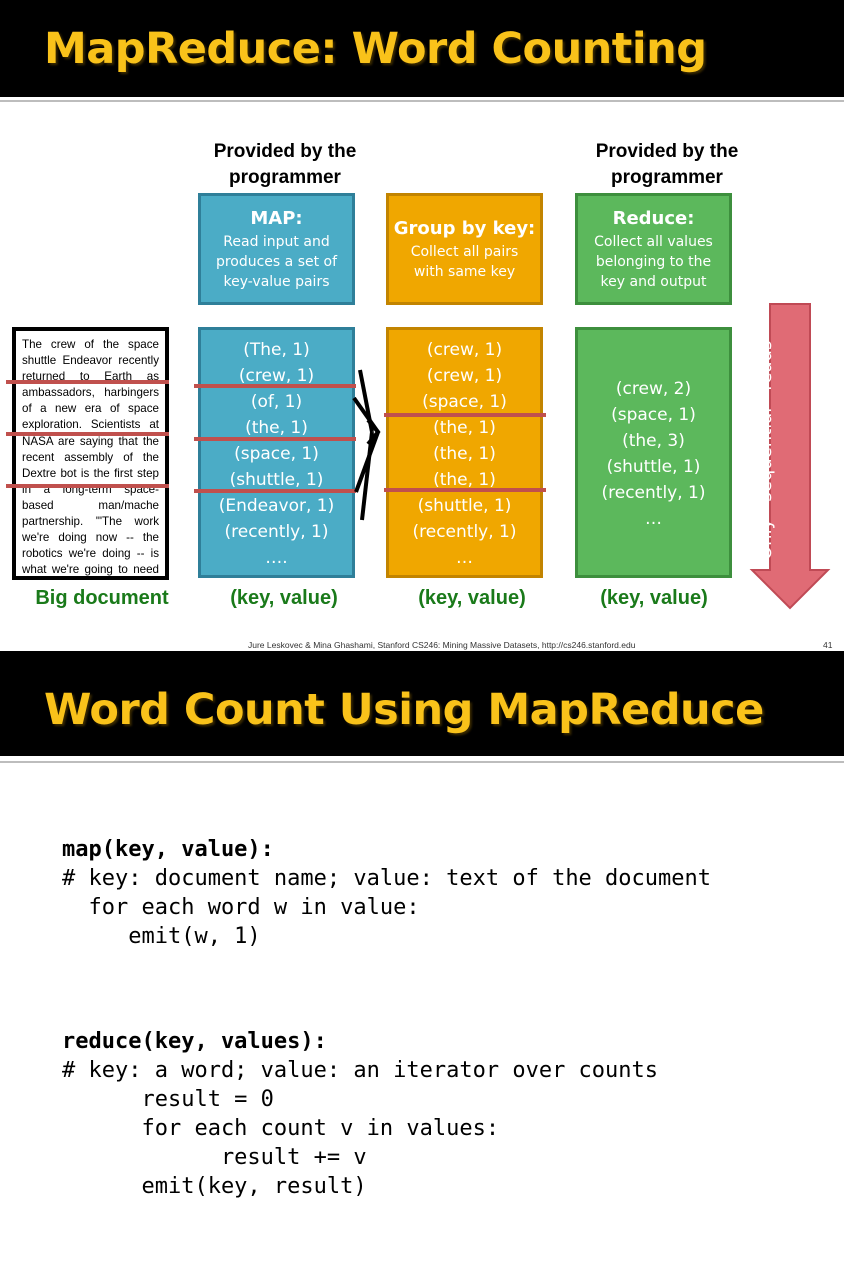 This screenshot has width=844, height=1281. What do you see at coordinates (654, 598) in the screenshot?
I see `caption-reduce-key-value: (key, value)` at bounding box center [654, 598].